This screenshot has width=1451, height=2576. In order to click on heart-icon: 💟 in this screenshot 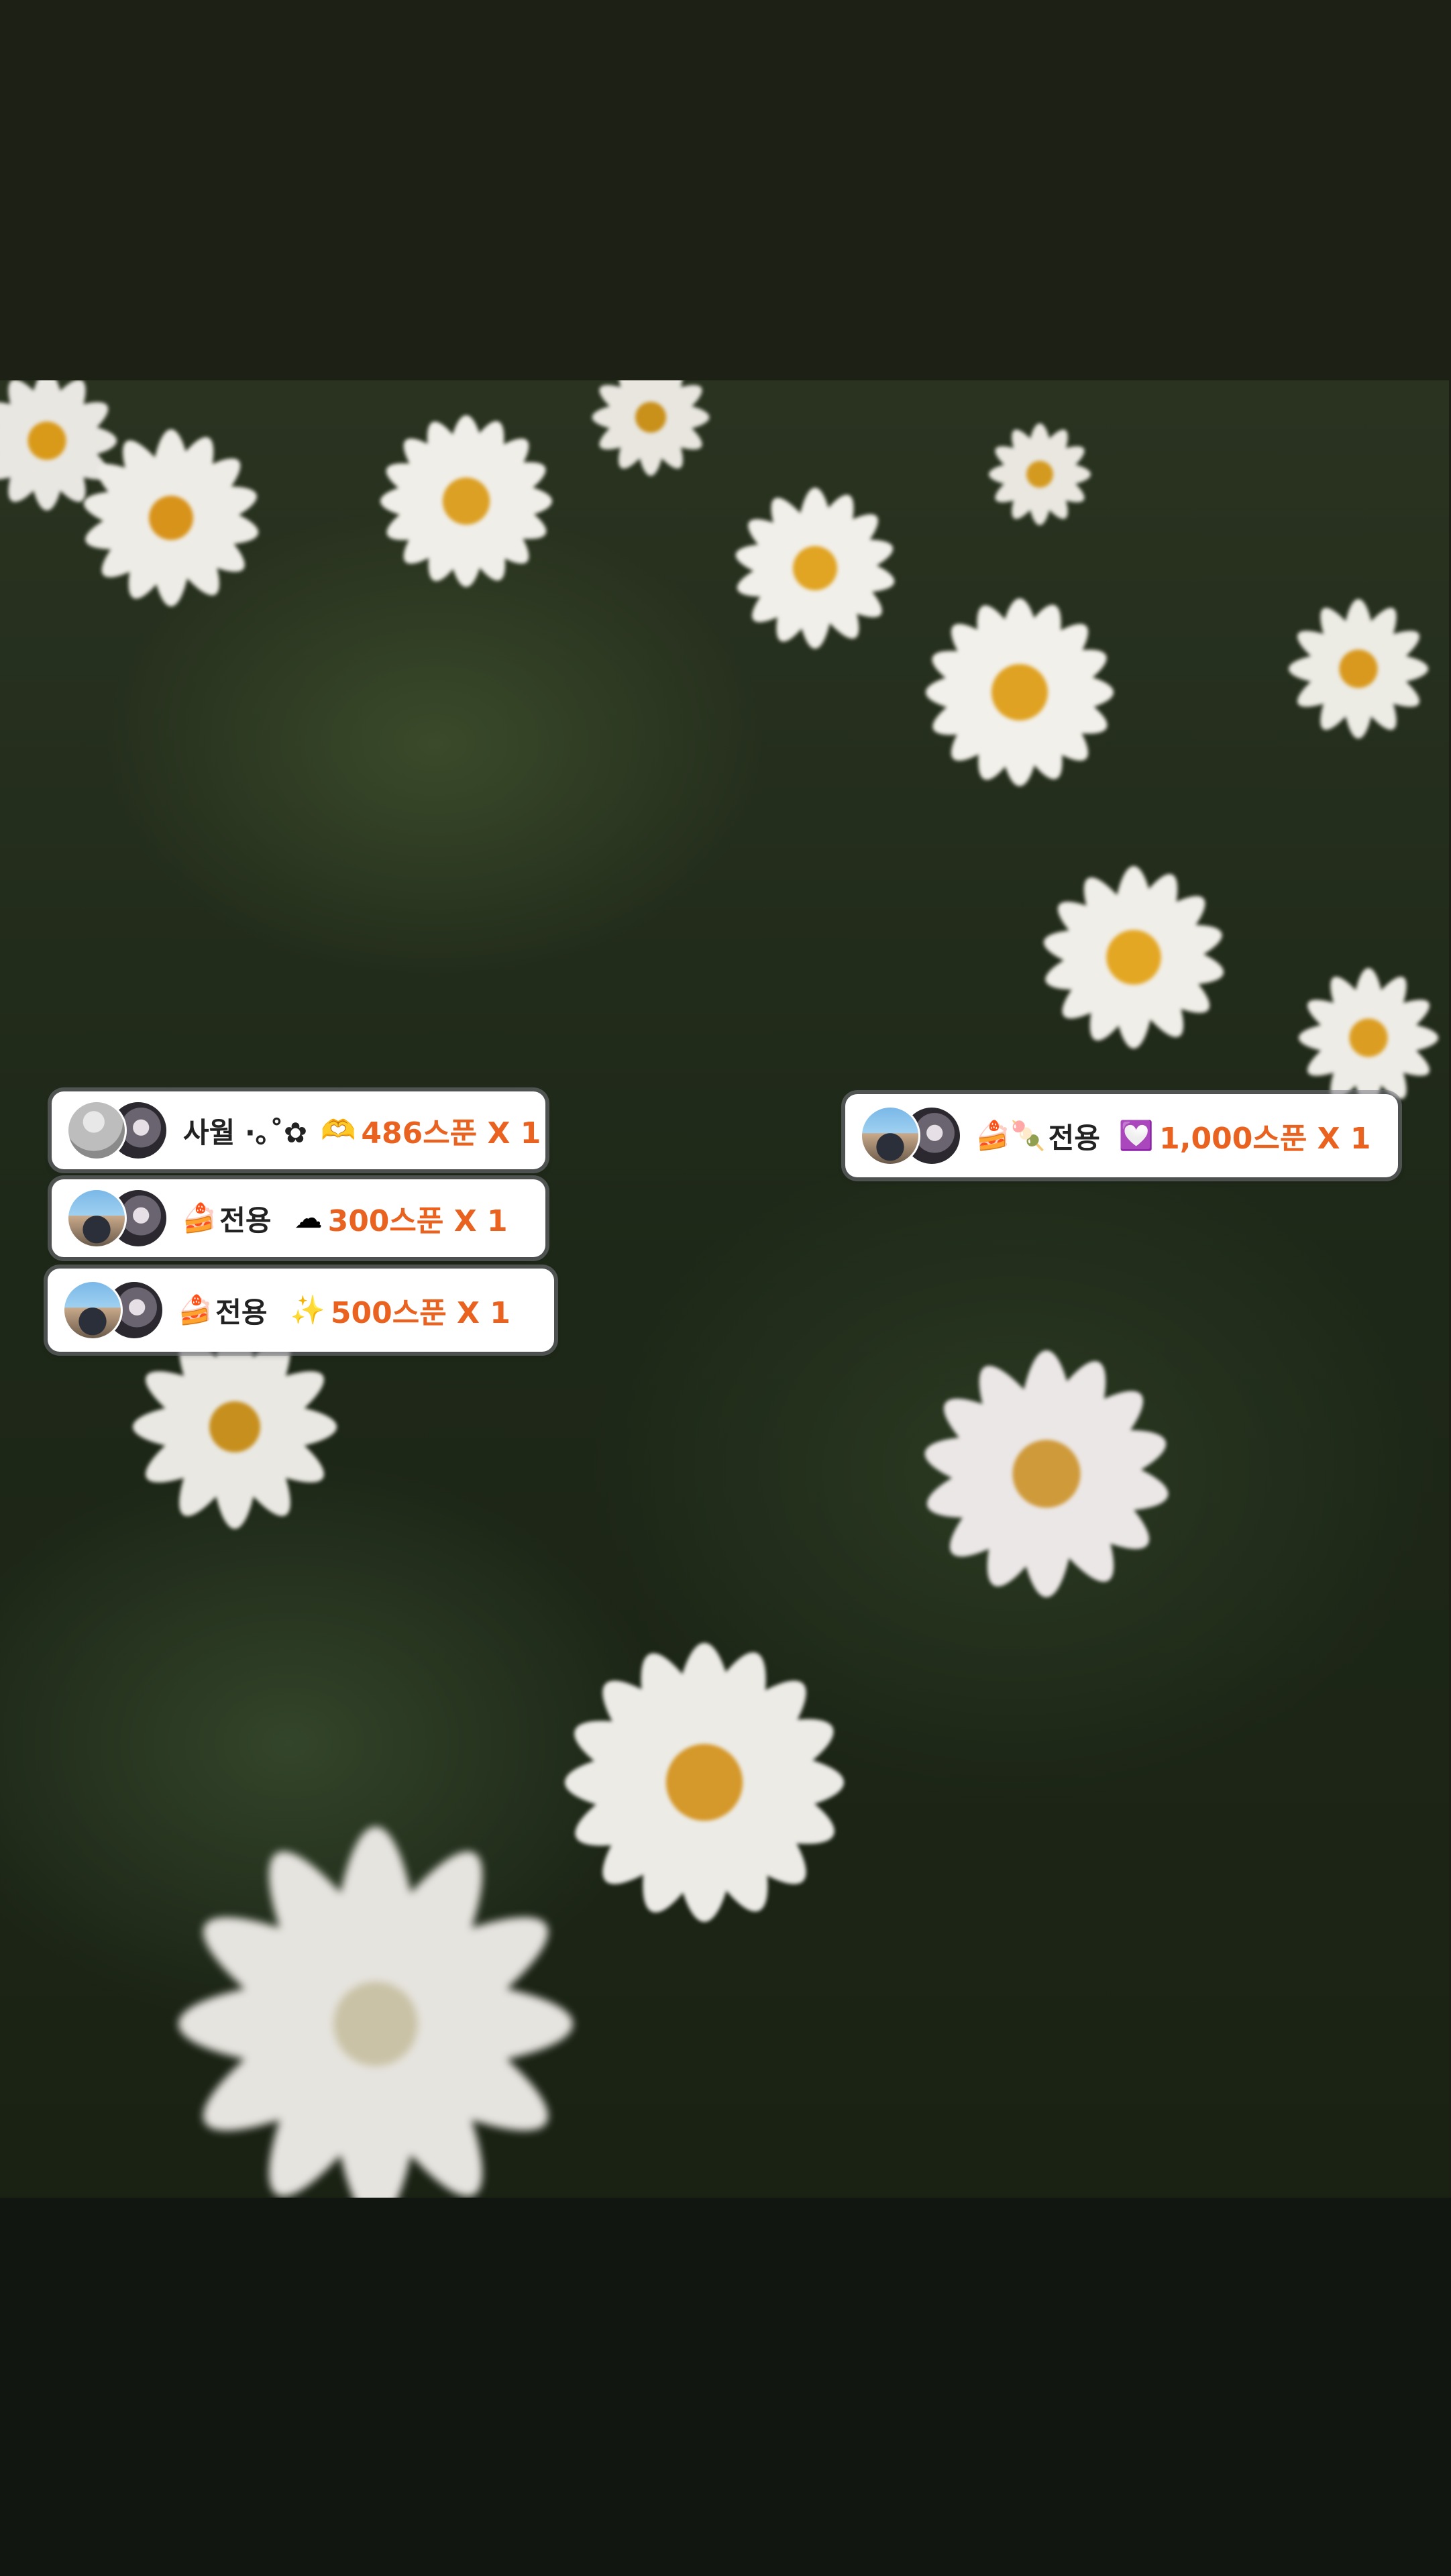, I will do `click(1136, 1135)`.